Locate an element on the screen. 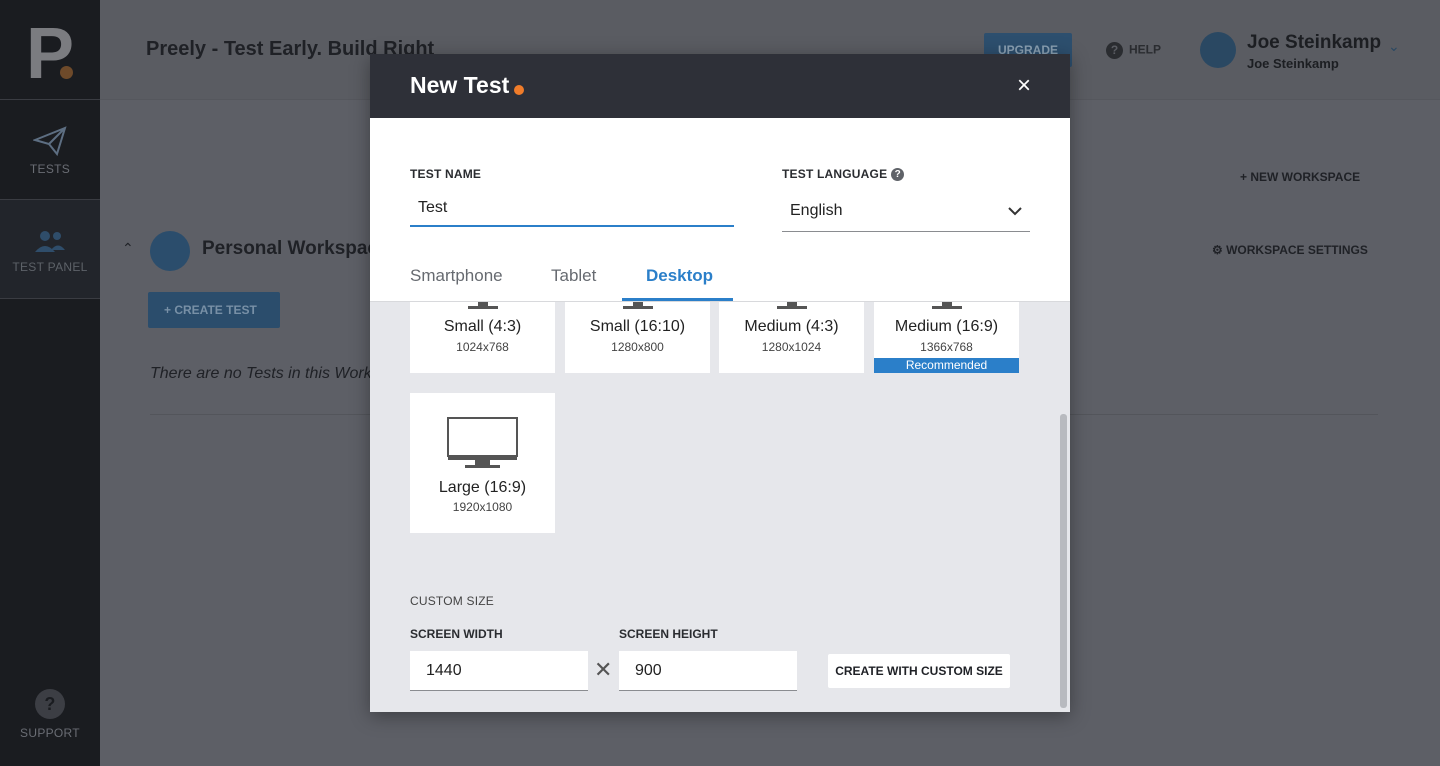 This screenshot has height=766, width=1440. workspace-settings-button: ⚙ WORKSPACE SETTINGS is located at coordinates (1290, 250).